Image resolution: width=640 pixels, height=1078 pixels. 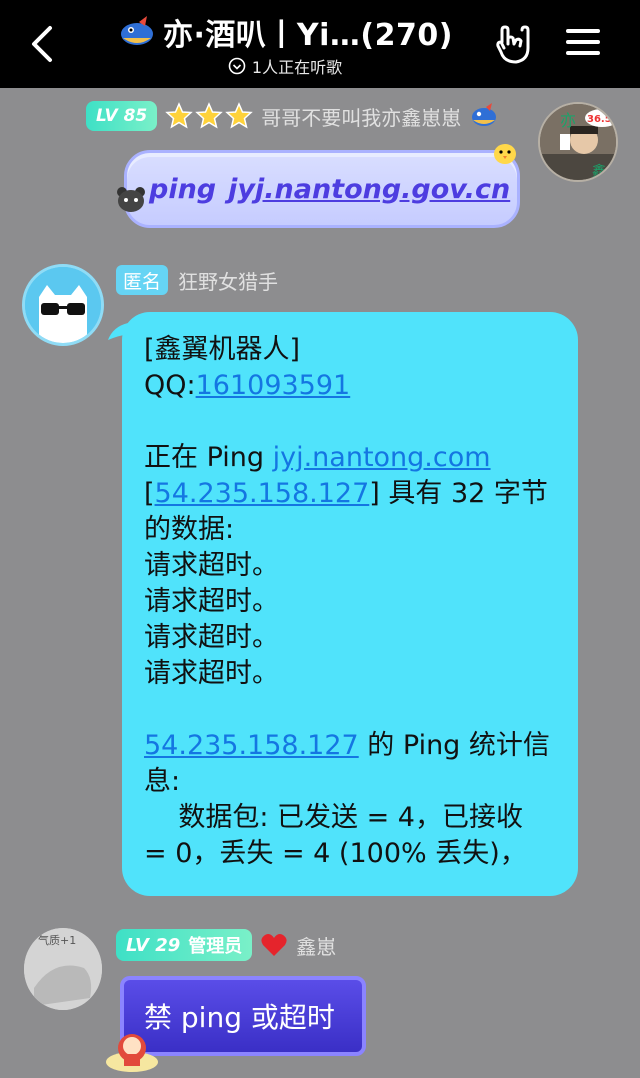 I want to click on host-link: jyj.nantong.com, so click(x=382, y=457).